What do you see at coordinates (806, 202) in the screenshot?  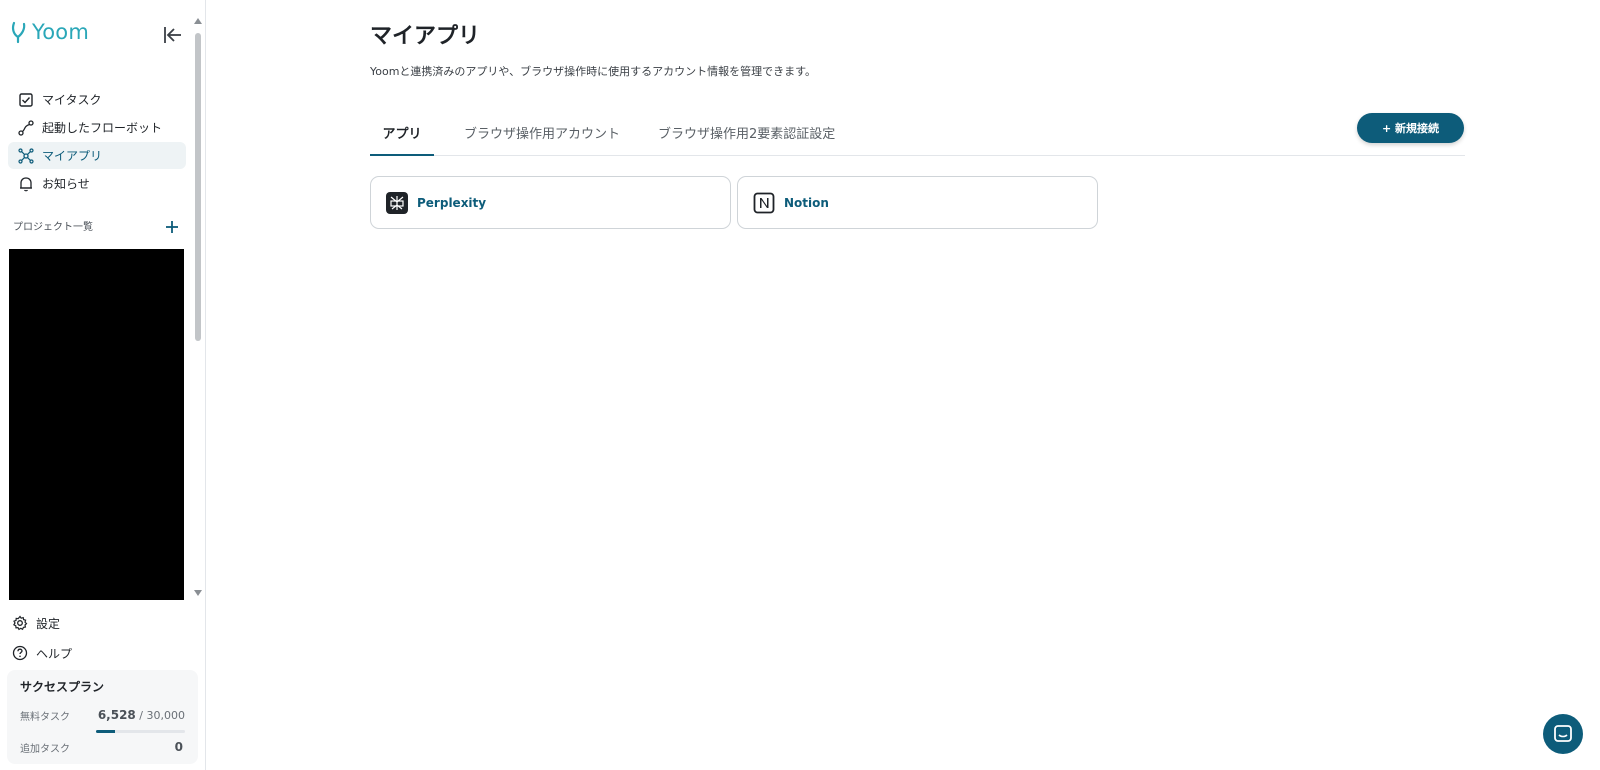 I see `app-name: Notion` at bounding box center [806, 202].